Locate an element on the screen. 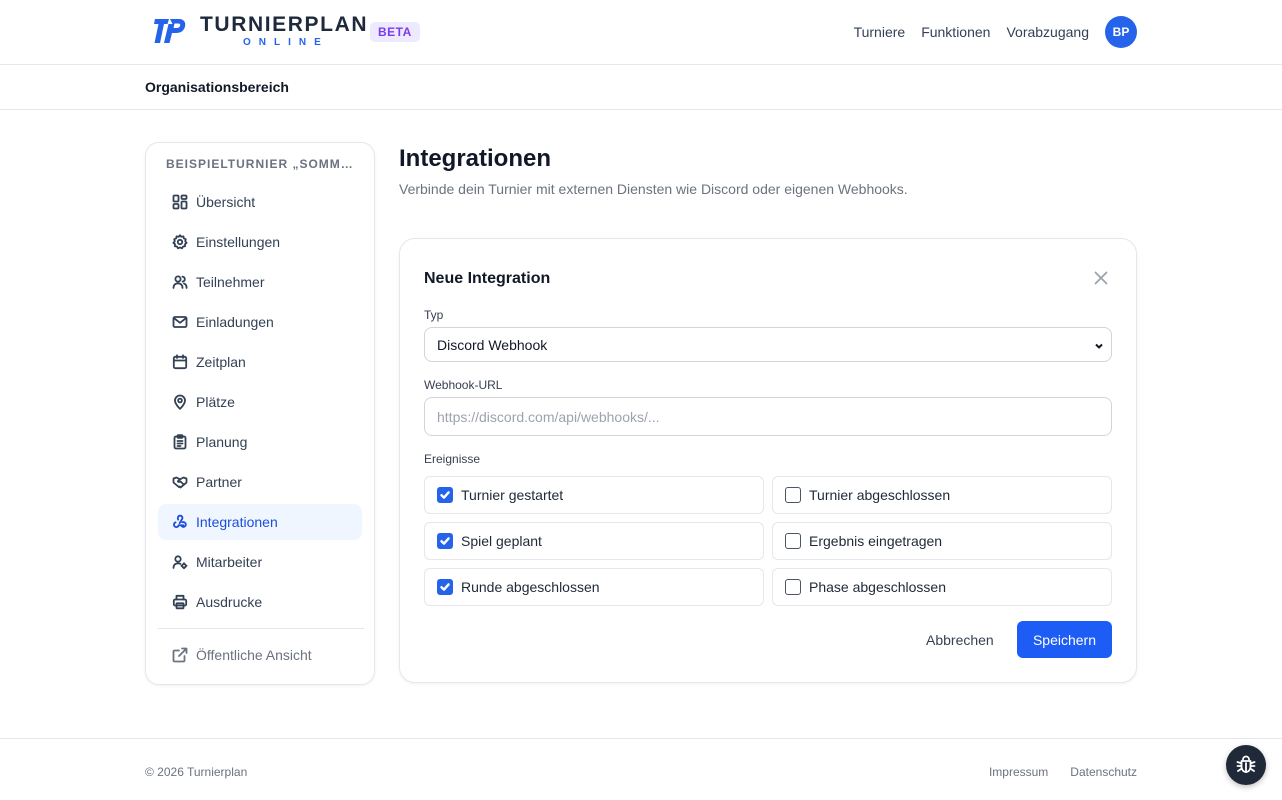  event-label: Turnier gestartet is located at coordinates (512, 495).